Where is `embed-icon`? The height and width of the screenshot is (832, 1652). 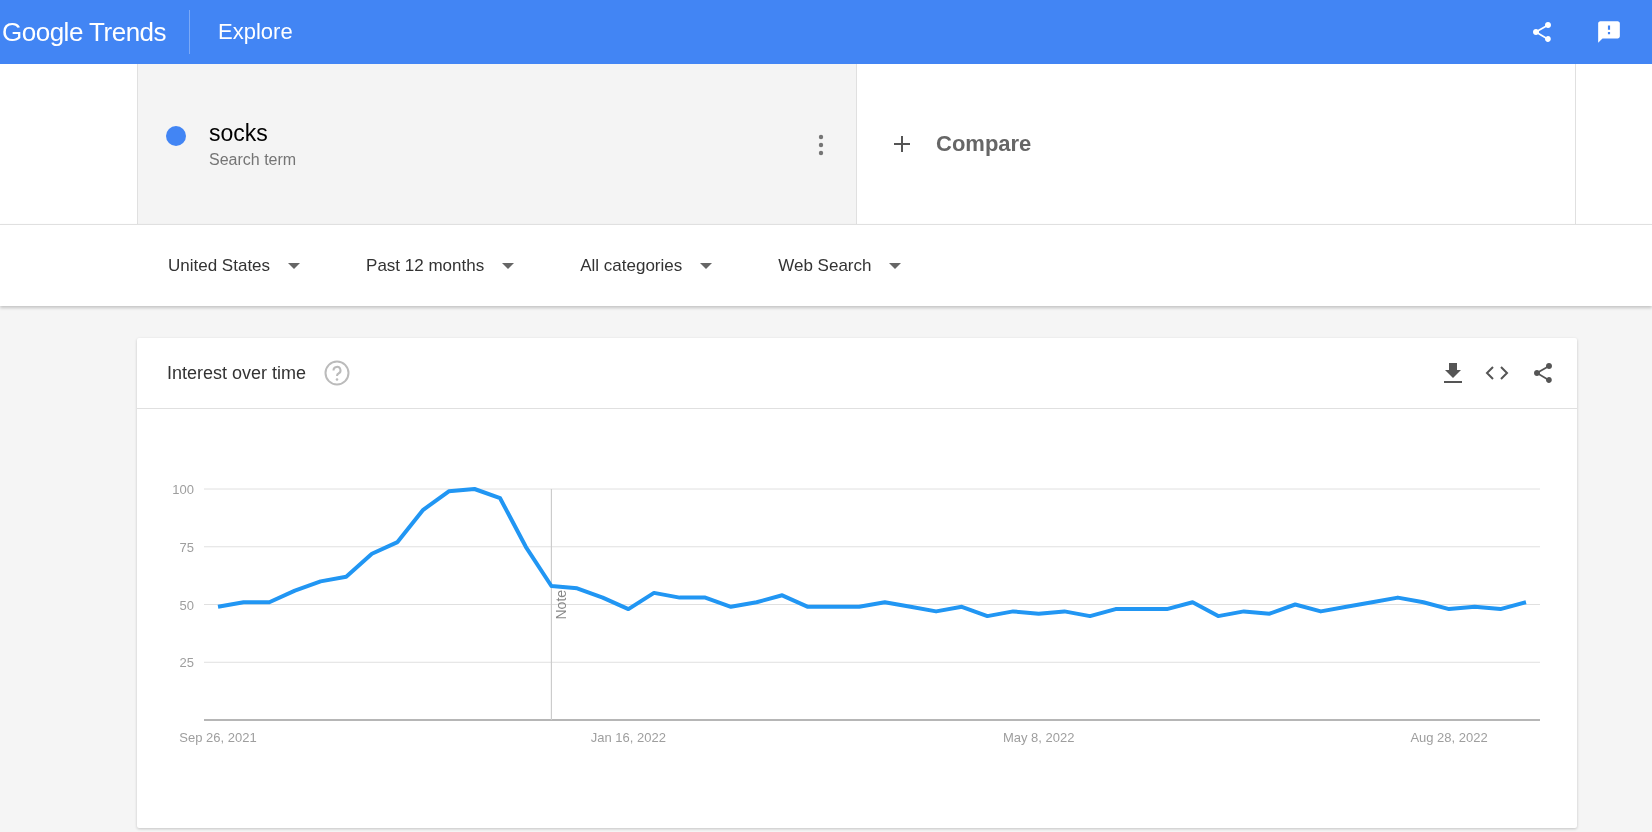 embed-icon is located at coordinates (1497, 373).